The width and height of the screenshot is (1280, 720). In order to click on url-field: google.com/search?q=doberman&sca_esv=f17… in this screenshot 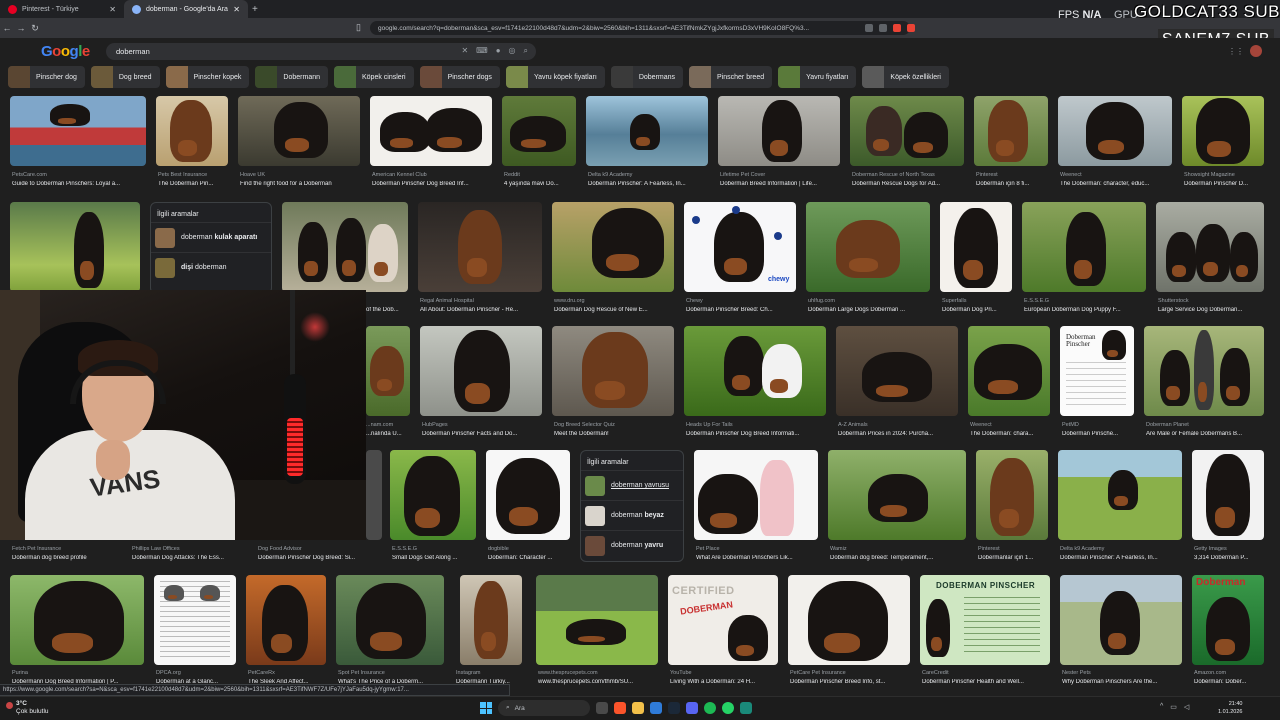, I will do `click(640, 28)`.